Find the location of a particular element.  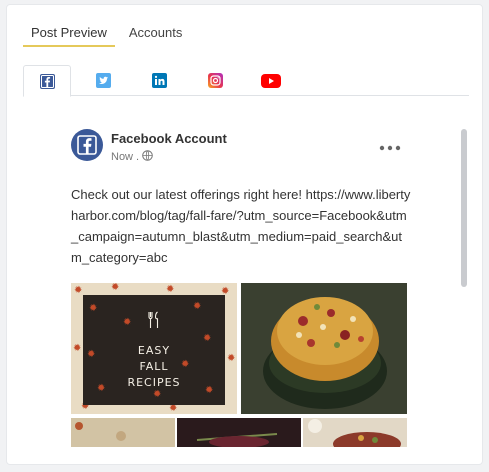

chalkboard: ✹ ✹ ✹ ✹ ✹ ✹ ✹ ✹ ✹ EASY FALL RECIPES is located at coordinates (154, 350).